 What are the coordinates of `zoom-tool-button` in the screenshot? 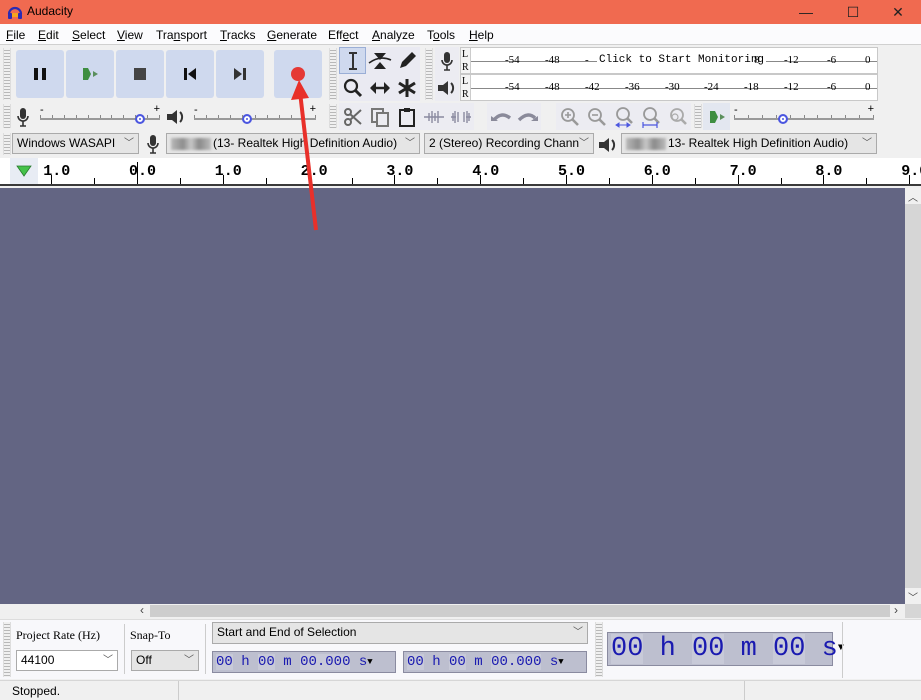 It's located at (352, 87).